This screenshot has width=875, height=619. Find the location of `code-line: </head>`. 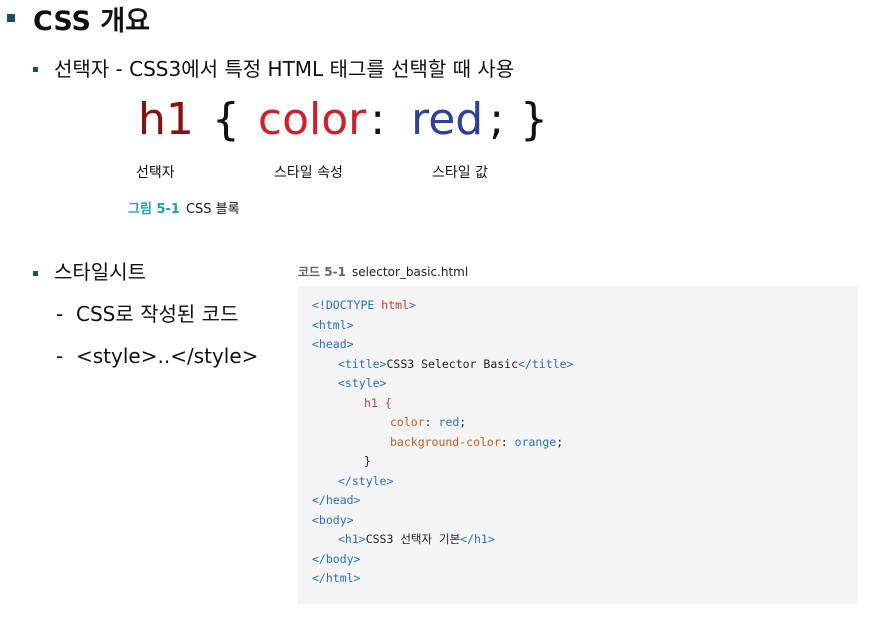

code-line: </head> is located at coordinates (336, 500).